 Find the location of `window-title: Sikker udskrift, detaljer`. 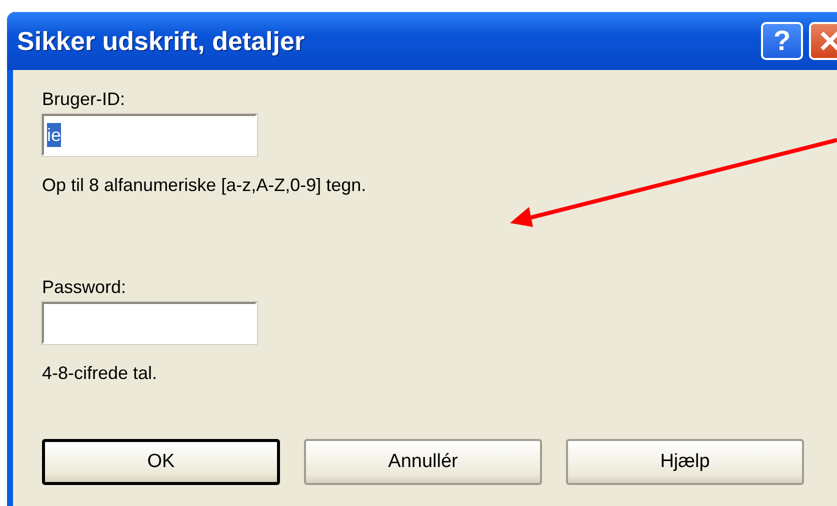

window-title: Sikker udskrift, detaljer is located at coordinates (161, 41).